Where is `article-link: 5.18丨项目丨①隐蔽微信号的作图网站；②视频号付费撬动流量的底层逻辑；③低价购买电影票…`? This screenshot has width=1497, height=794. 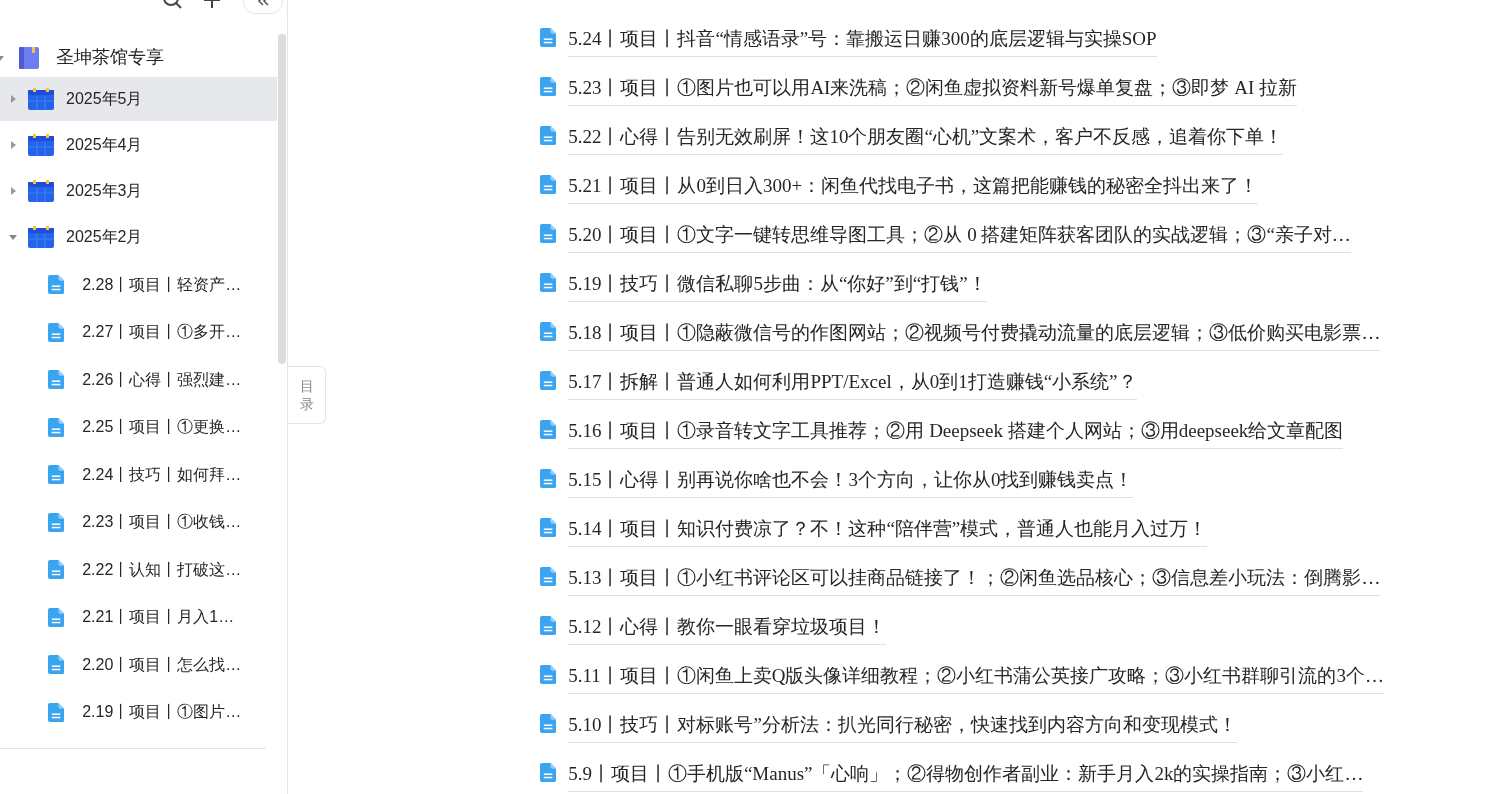
article-link: 5.18丨项目丨①隐蔽微信号的作图网站；②视频号付费撬动流量的底层逻辑；③低价购买电影票… is located at coordinates (974, 335).